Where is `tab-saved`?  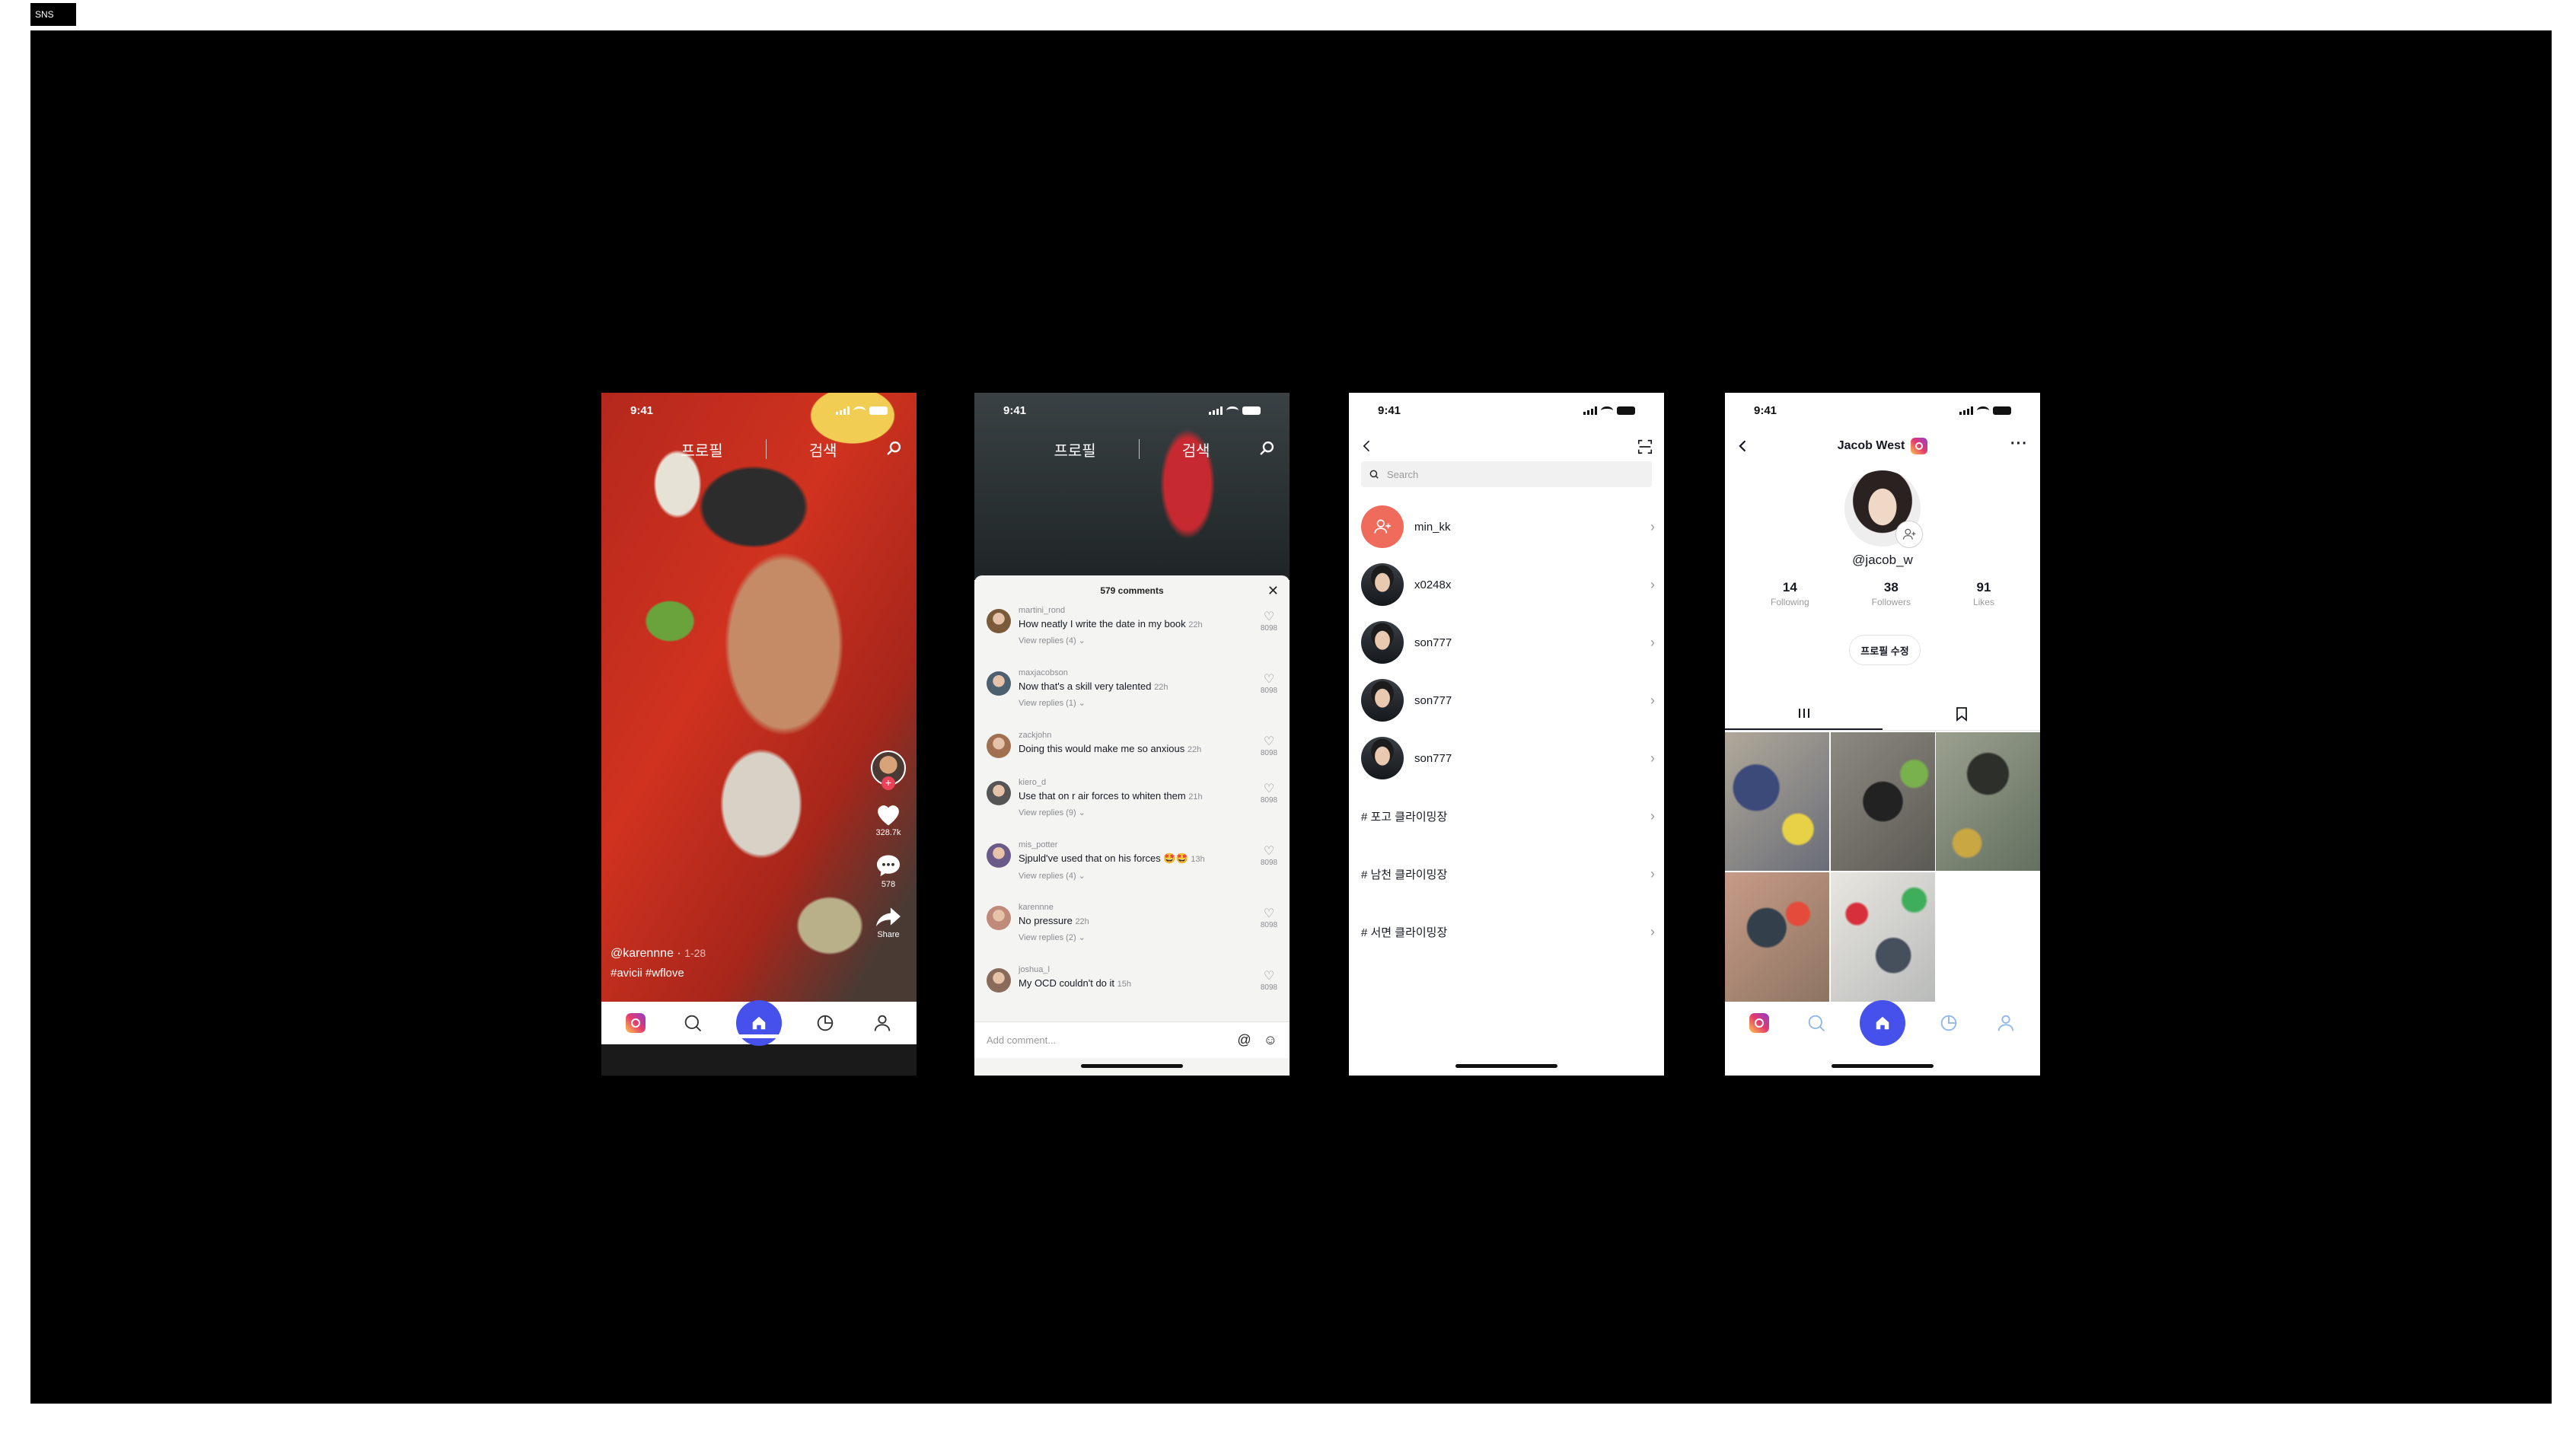 tab-saved is located at coordinates (1961, 713).